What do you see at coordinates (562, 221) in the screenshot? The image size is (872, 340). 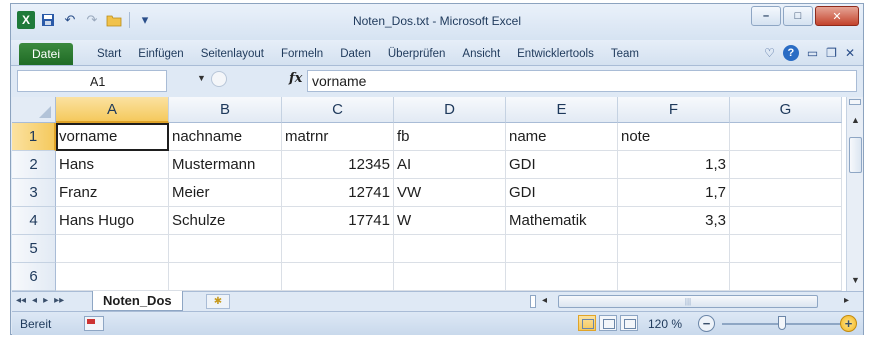 I see `cell-e4: Mathematik` at bounding box center [562, 221].